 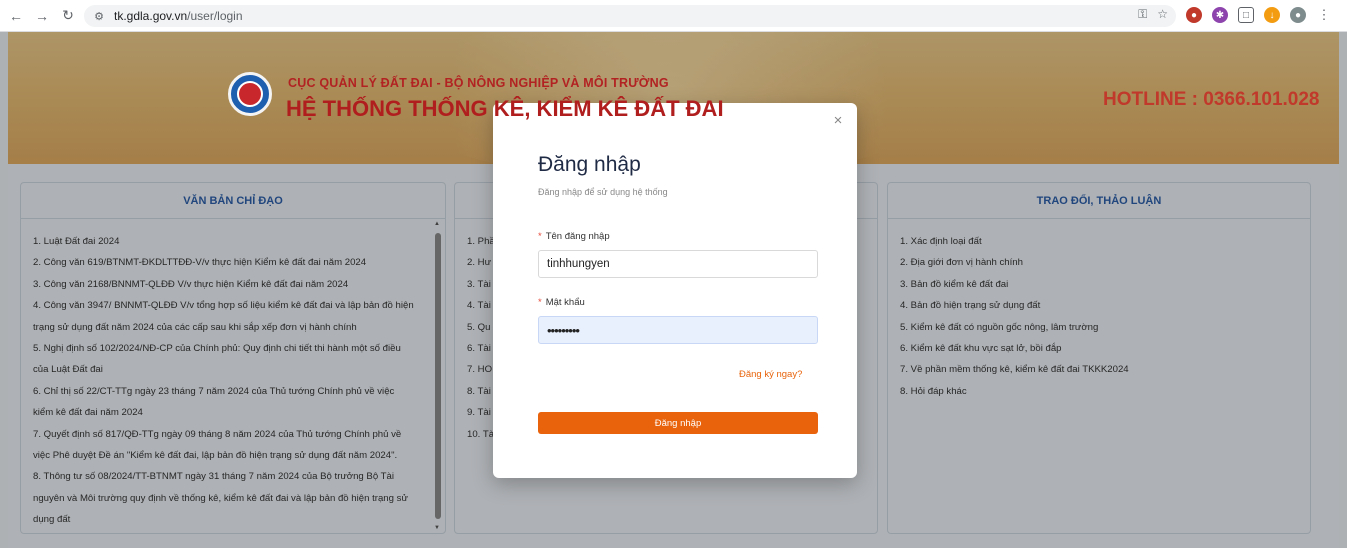 I want to click on close-icon: ×, so click(x=838, y=120).